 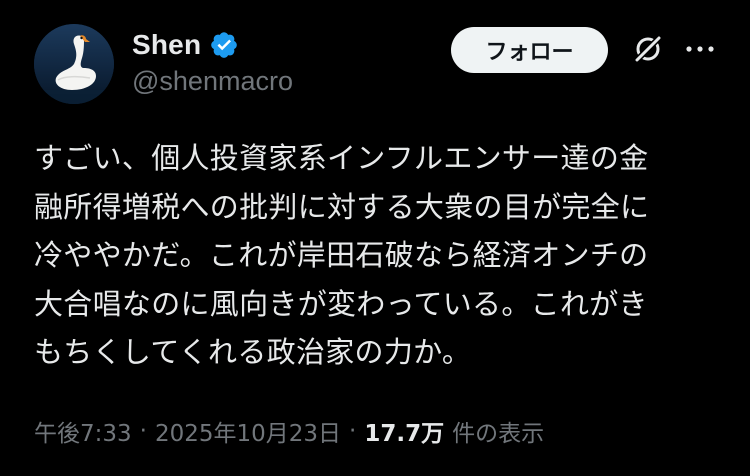 I want to click on avatar, so click(x=74, y=64).